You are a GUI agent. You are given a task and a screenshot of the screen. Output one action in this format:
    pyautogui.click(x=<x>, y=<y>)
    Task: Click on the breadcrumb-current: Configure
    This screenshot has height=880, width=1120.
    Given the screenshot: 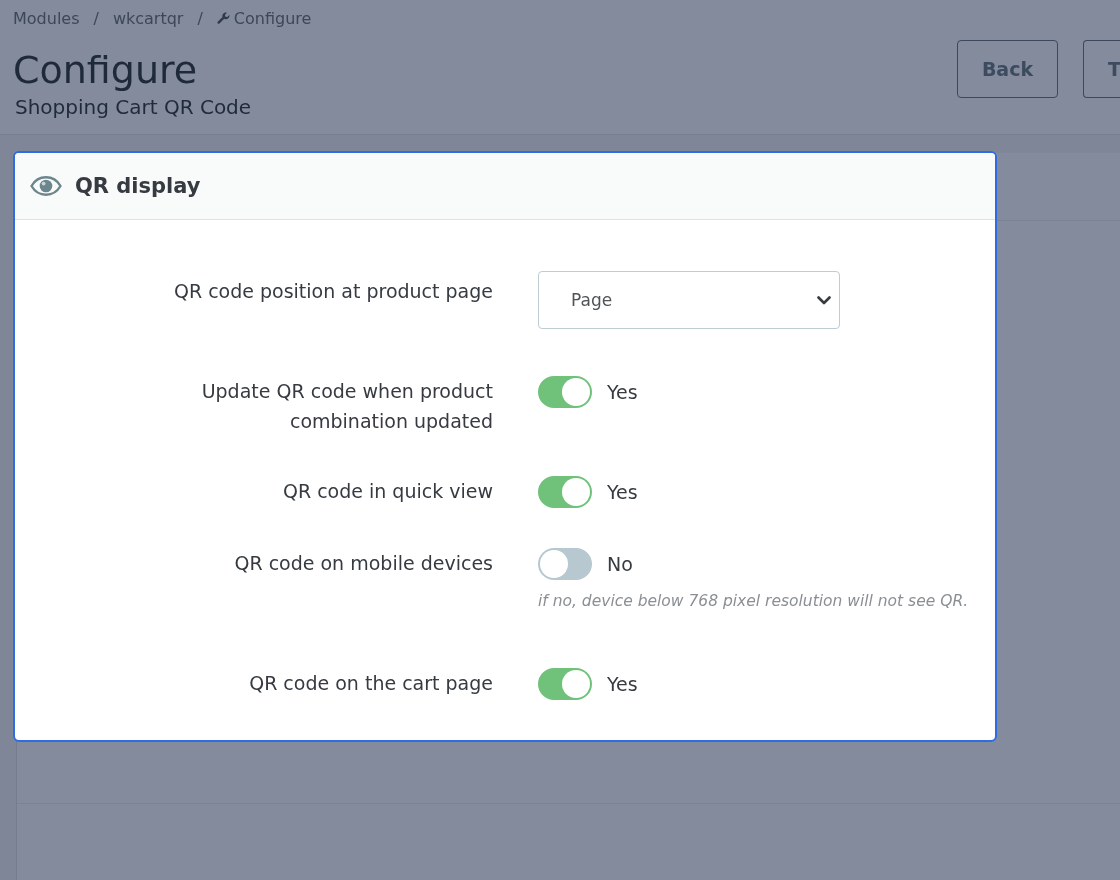 What is the action you would take?
    pyautogui.click(x=272, y=18)
    